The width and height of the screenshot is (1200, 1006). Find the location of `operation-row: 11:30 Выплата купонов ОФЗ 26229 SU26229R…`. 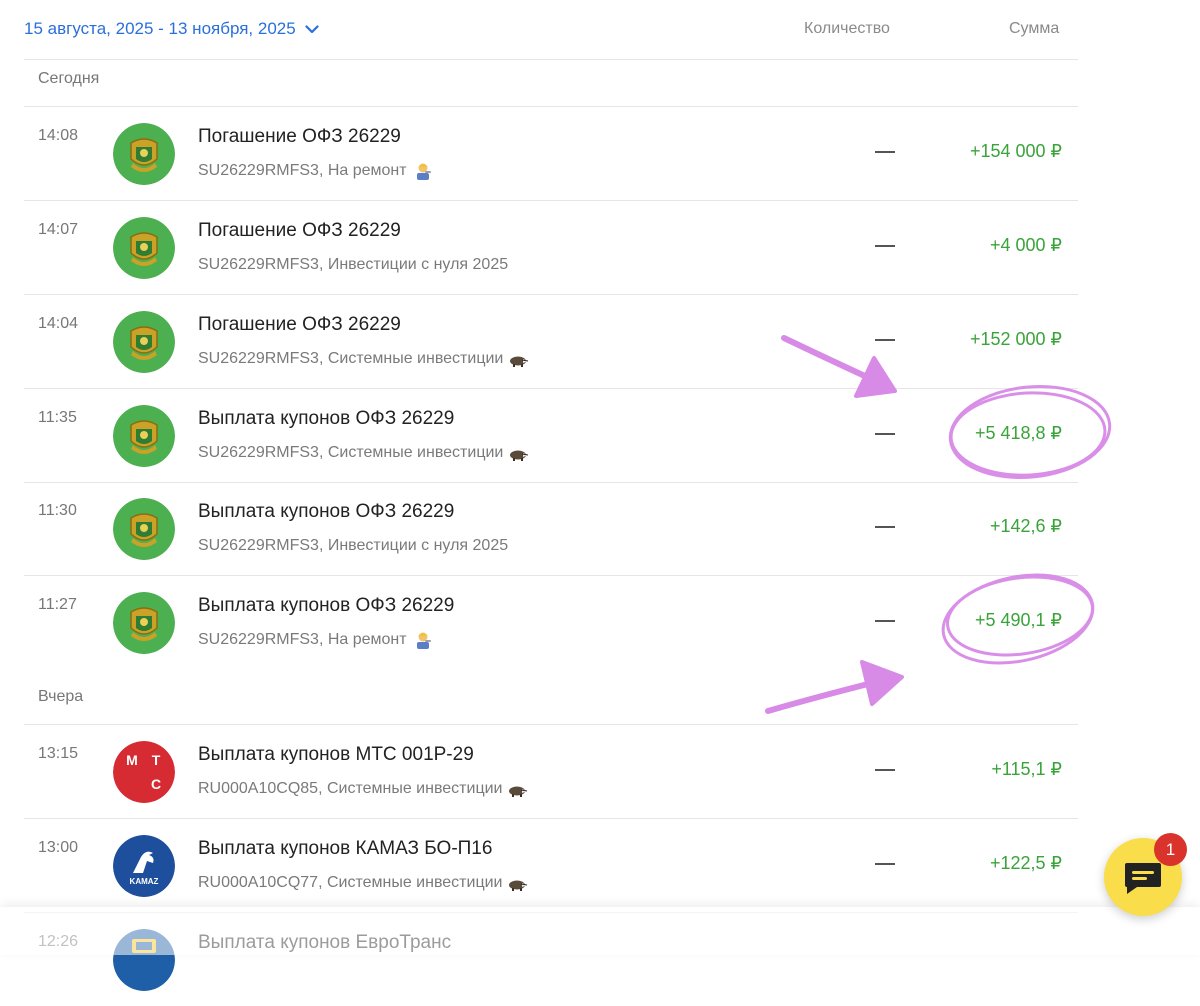

operation-row: 11:30 Выплата купонов ОФЗ 26229 SU26229R… is located at coordinates (551, 529).